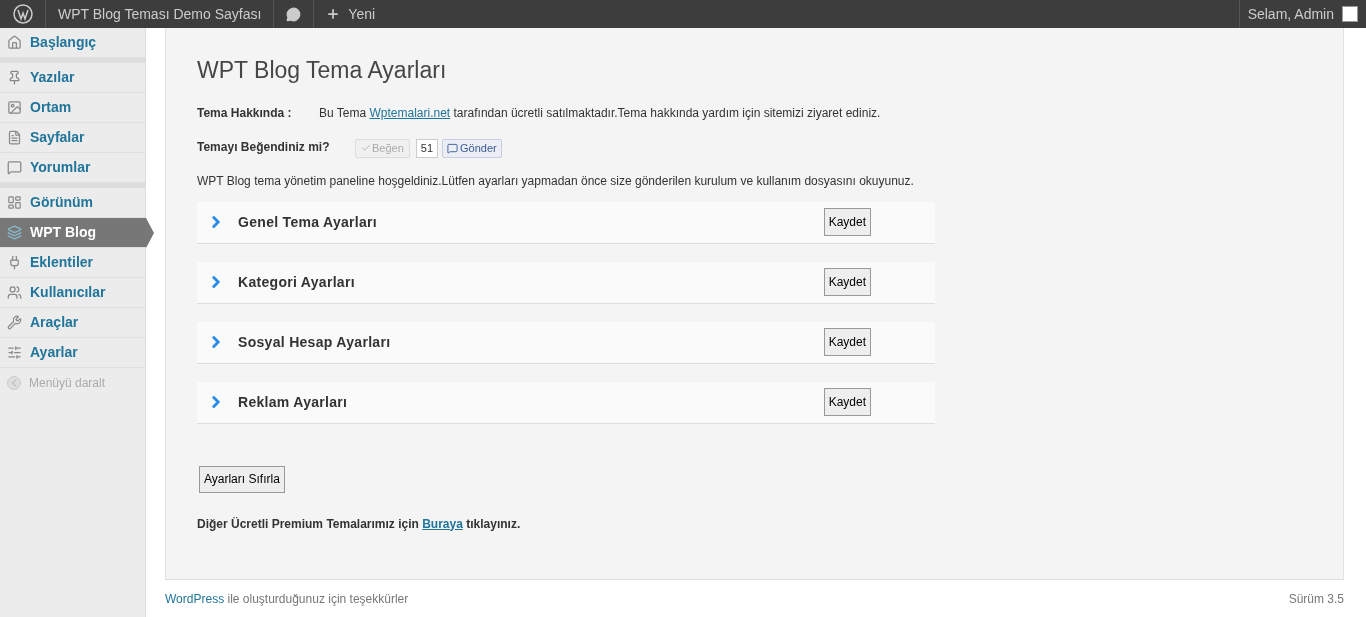 The image size is (1366, 617). What do you see at coordinates (72, 138) in the screenshot?
I see `sidebar-item: Sayfalar` at bounding box center [72, 138].